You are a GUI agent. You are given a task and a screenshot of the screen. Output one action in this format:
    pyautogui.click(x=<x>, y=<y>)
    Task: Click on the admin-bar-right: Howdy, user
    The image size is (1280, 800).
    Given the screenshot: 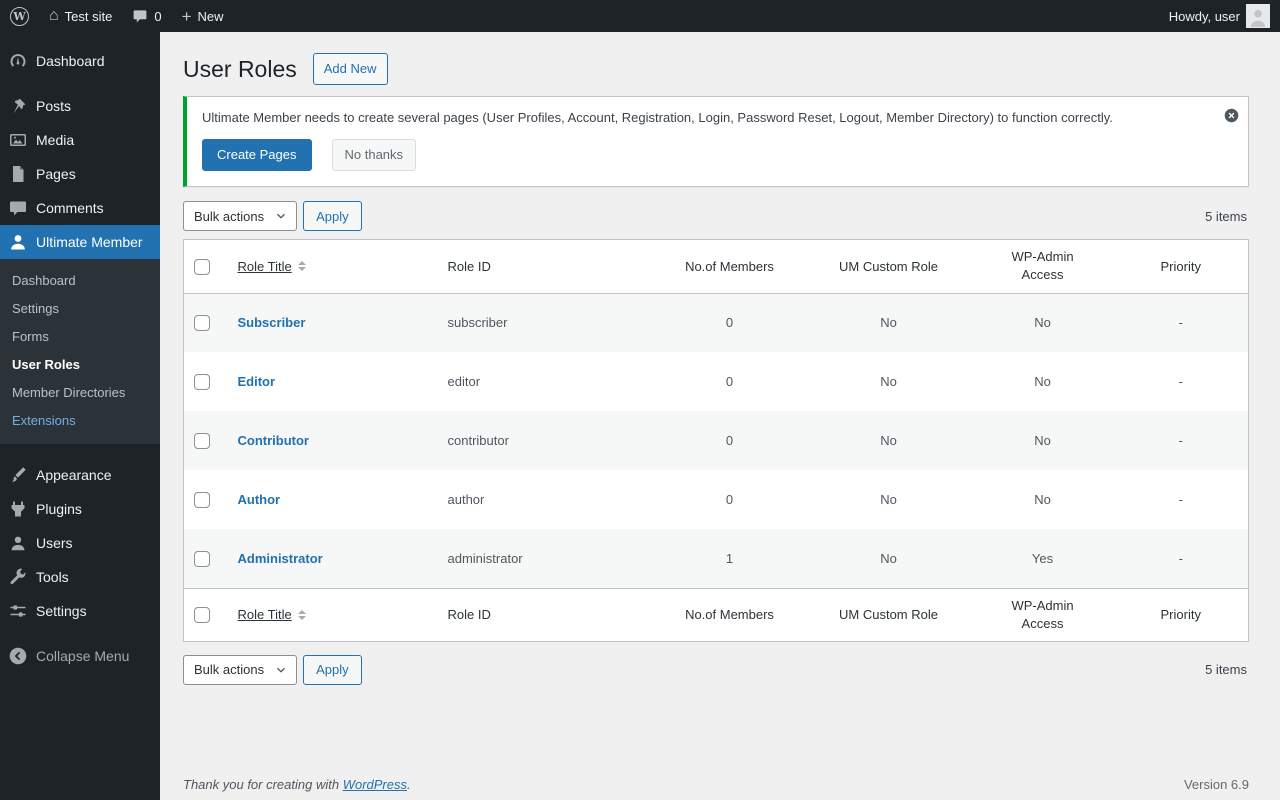 What is the action you would take?
    pyautogui.click(x=1219, y=16)
    